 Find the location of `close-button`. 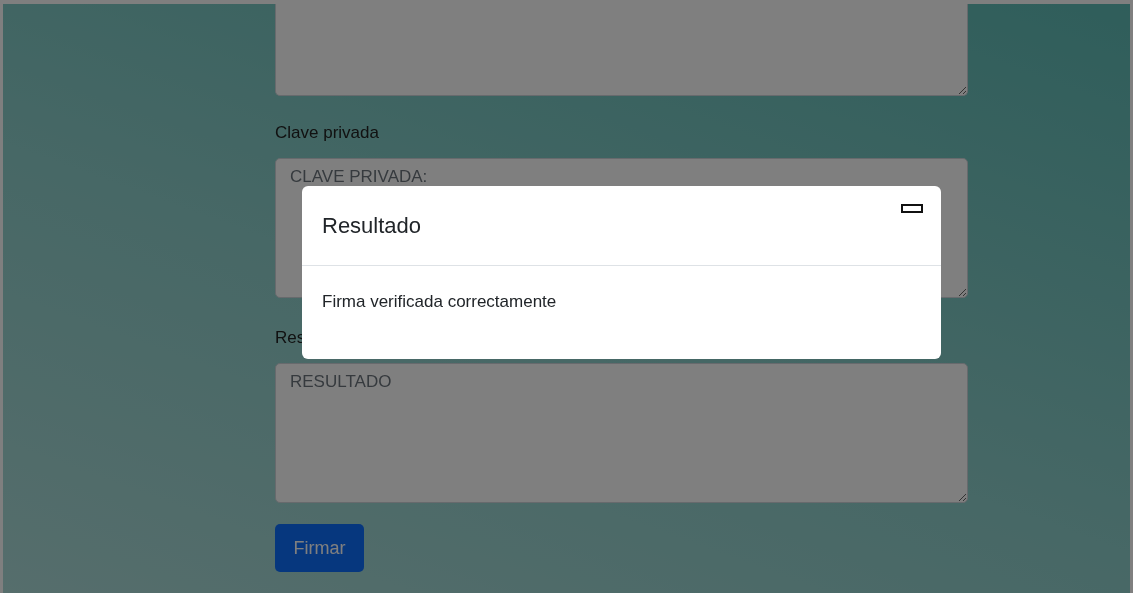

close-button is located at coordinates (912, 208).